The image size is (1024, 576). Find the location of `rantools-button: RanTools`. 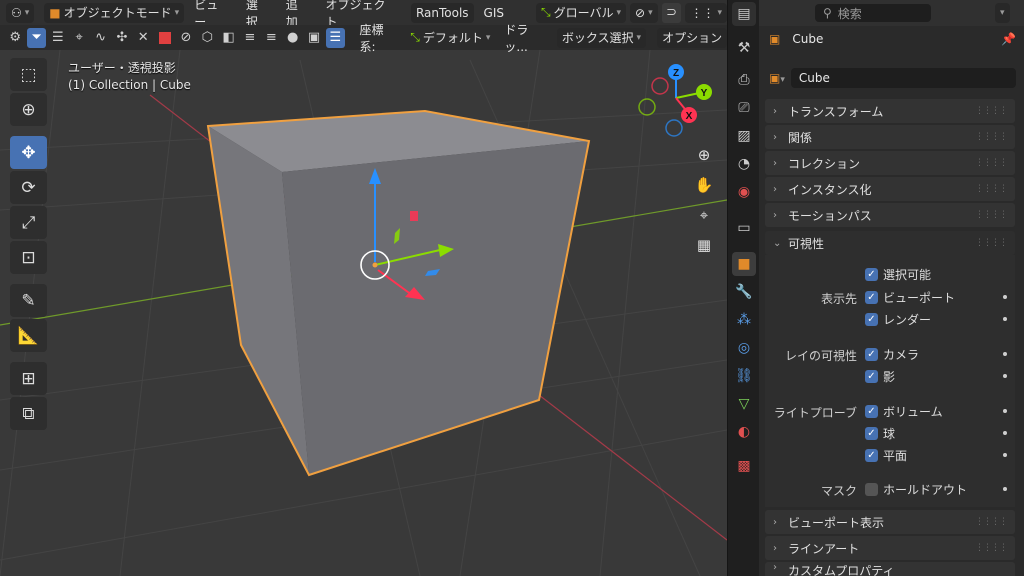

rantools-button: RanTools is located at coordinates (442, 12).